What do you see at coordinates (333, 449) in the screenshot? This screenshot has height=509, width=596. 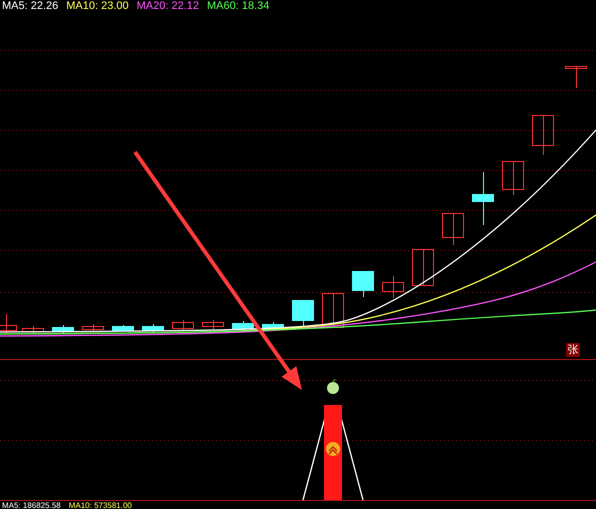 I see `chevron-up-icon` at bounding box center [333, 449].